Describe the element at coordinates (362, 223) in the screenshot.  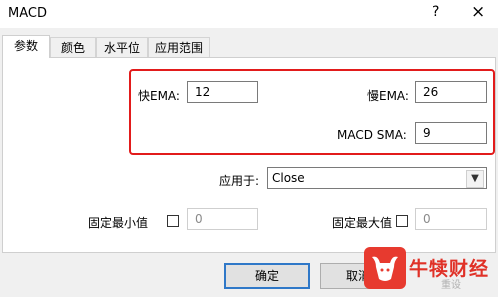
I see `fixed-max-label: 固定最大值` at that location.